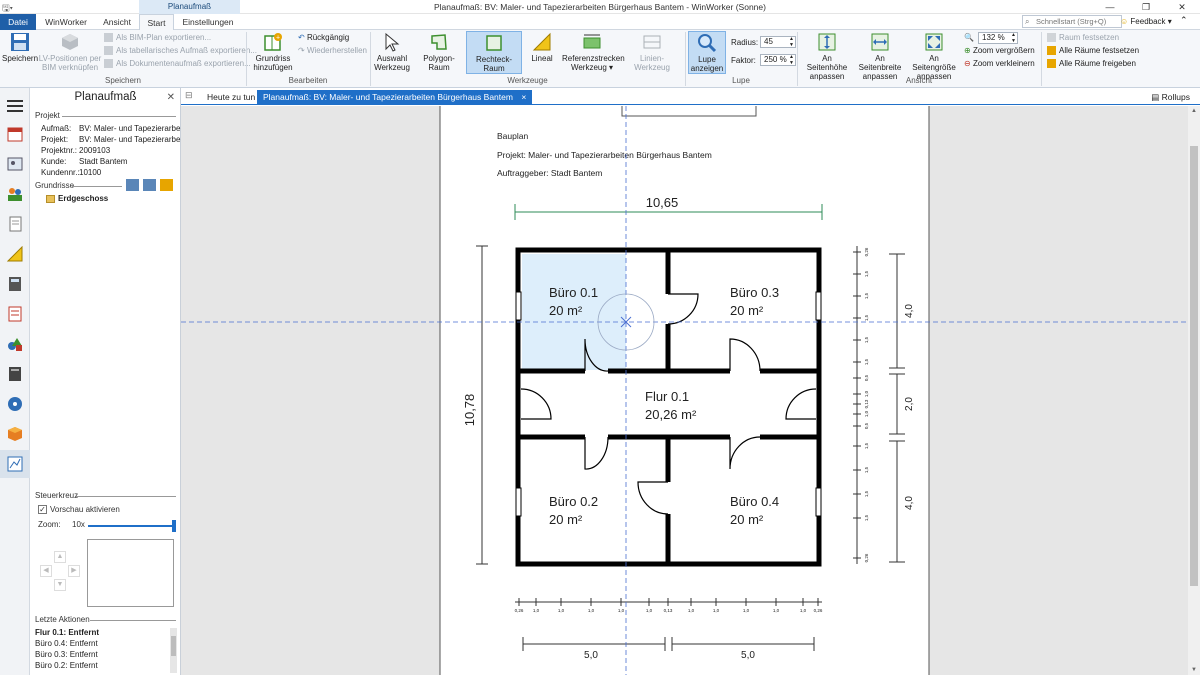  Describe the element at coordinates (593, 63) in the screenshot. I see `reference-tool-label: Referenzstrecken Werkzeug` at that location.